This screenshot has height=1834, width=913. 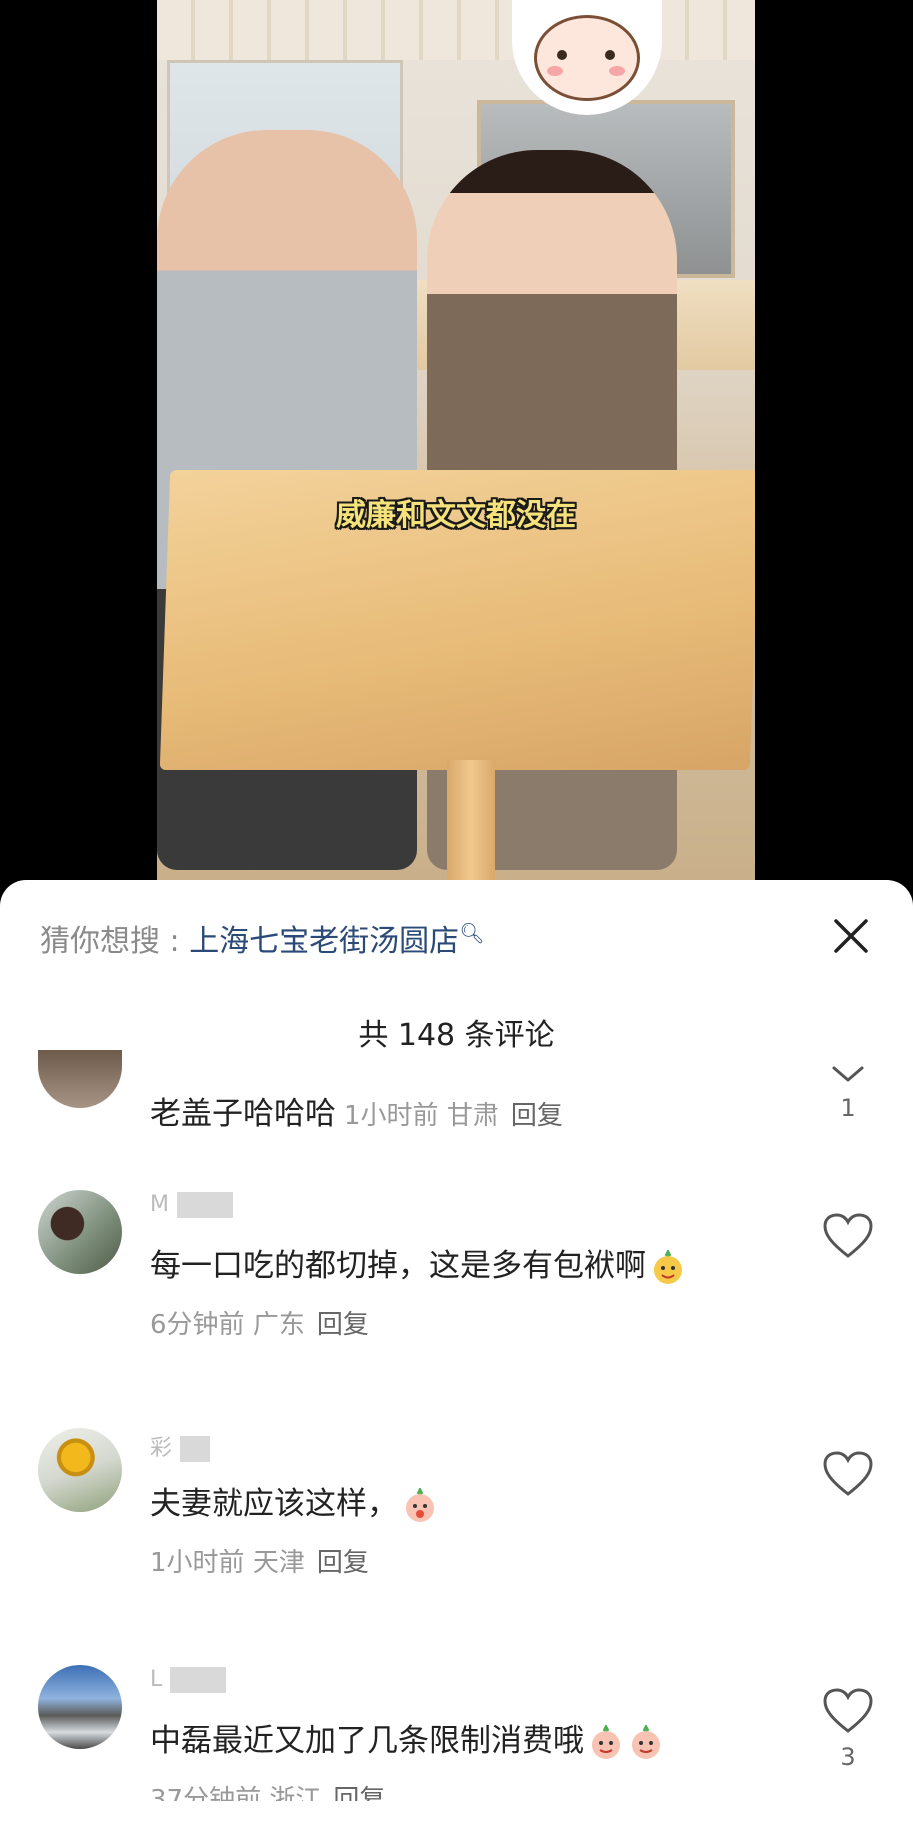 I want to click on comment-location: 广东, so click(x=278, y=1325).